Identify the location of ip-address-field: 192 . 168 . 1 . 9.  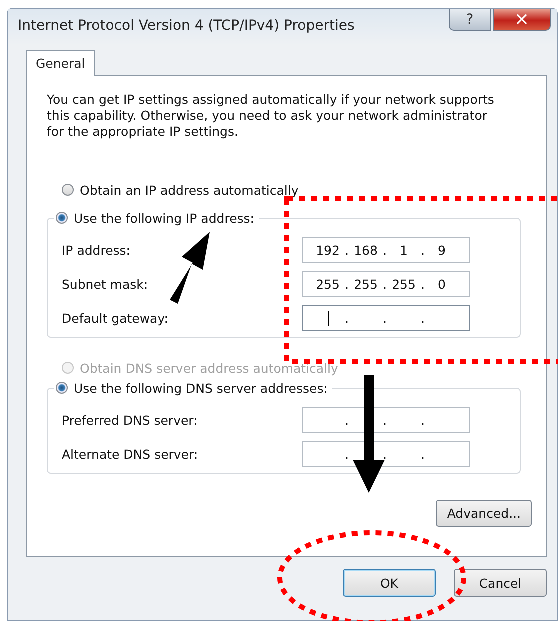
(386, 250).